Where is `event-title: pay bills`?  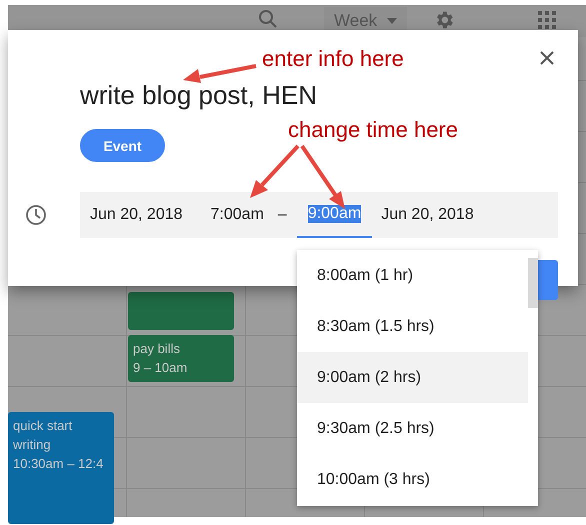
event-title: pay bills is located at coordinates (156, 349).